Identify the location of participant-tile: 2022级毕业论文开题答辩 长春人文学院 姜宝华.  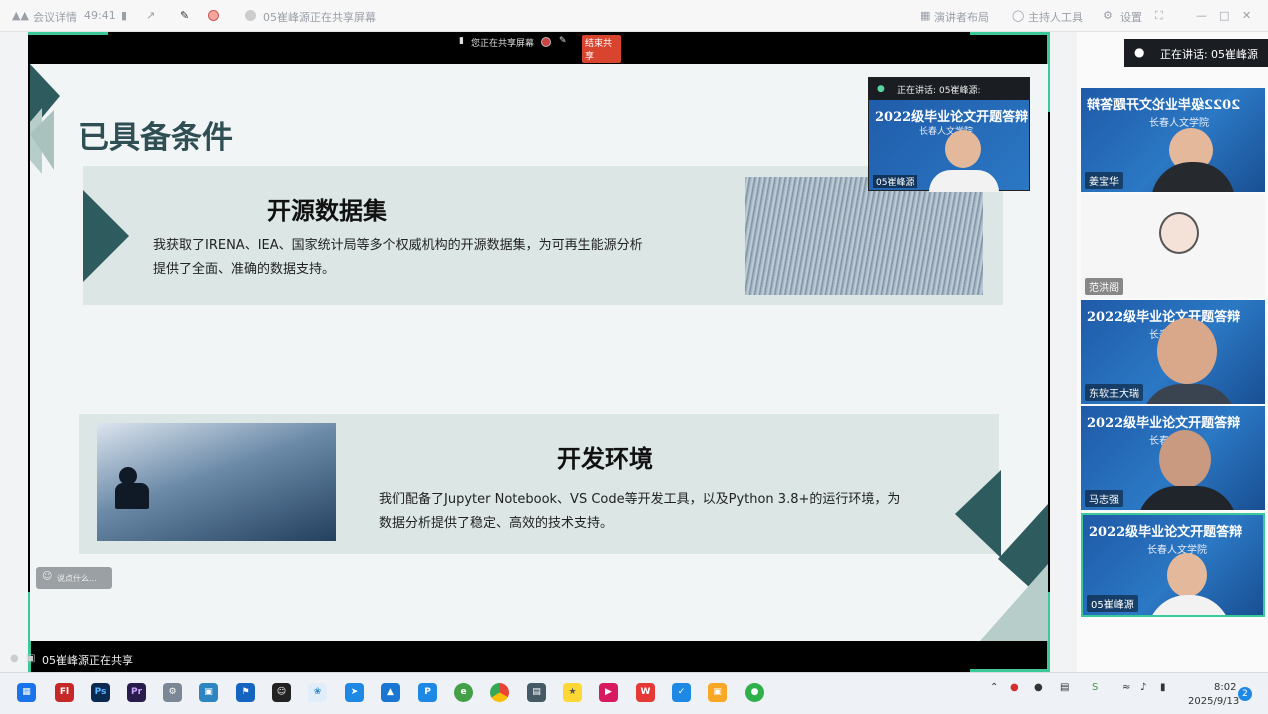
(1173, 140).